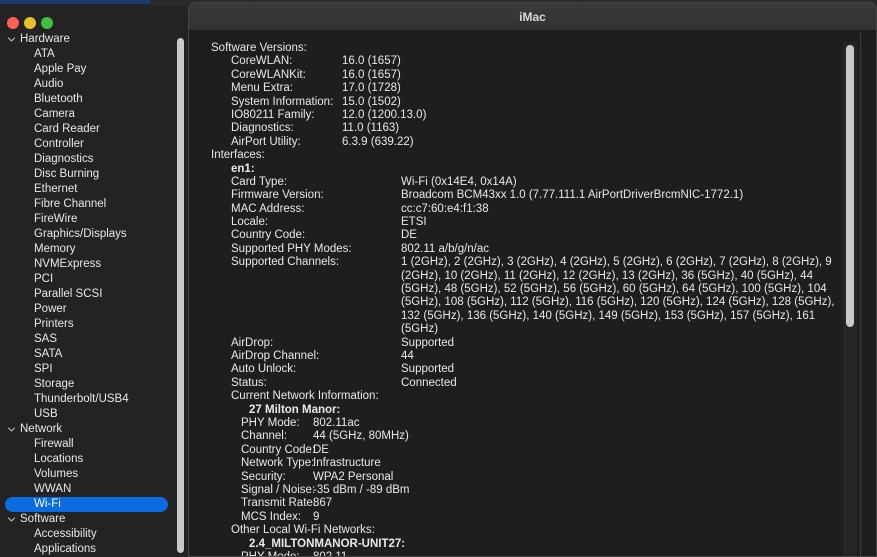  I want to click on window-controls, so click(94, 19).